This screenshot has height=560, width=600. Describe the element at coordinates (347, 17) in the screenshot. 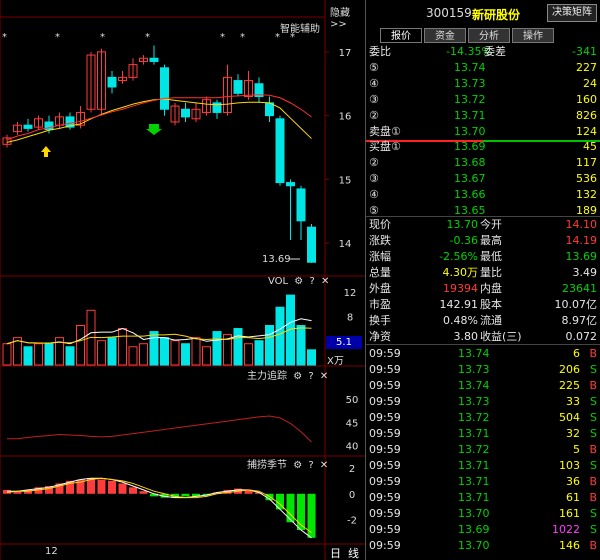

I see `hide-button: 隐藏>>` at that location.